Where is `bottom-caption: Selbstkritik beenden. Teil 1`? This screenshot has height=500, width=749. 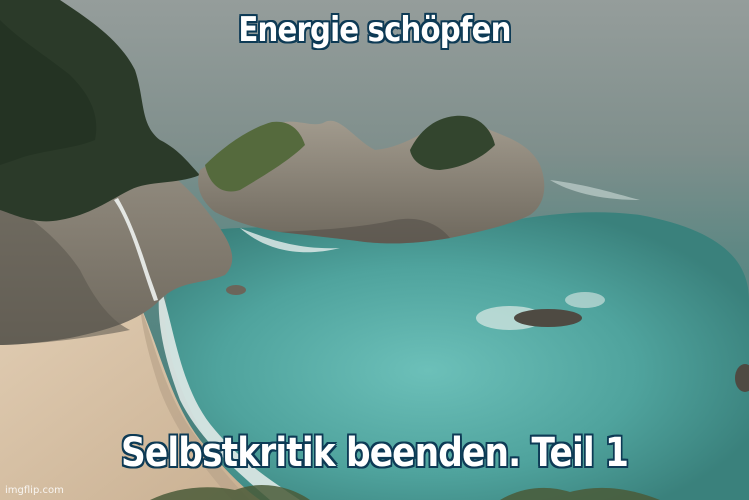 bottom-caption: Selbstkritik beenden. Teil 1 is located at coordinates (374, 453).